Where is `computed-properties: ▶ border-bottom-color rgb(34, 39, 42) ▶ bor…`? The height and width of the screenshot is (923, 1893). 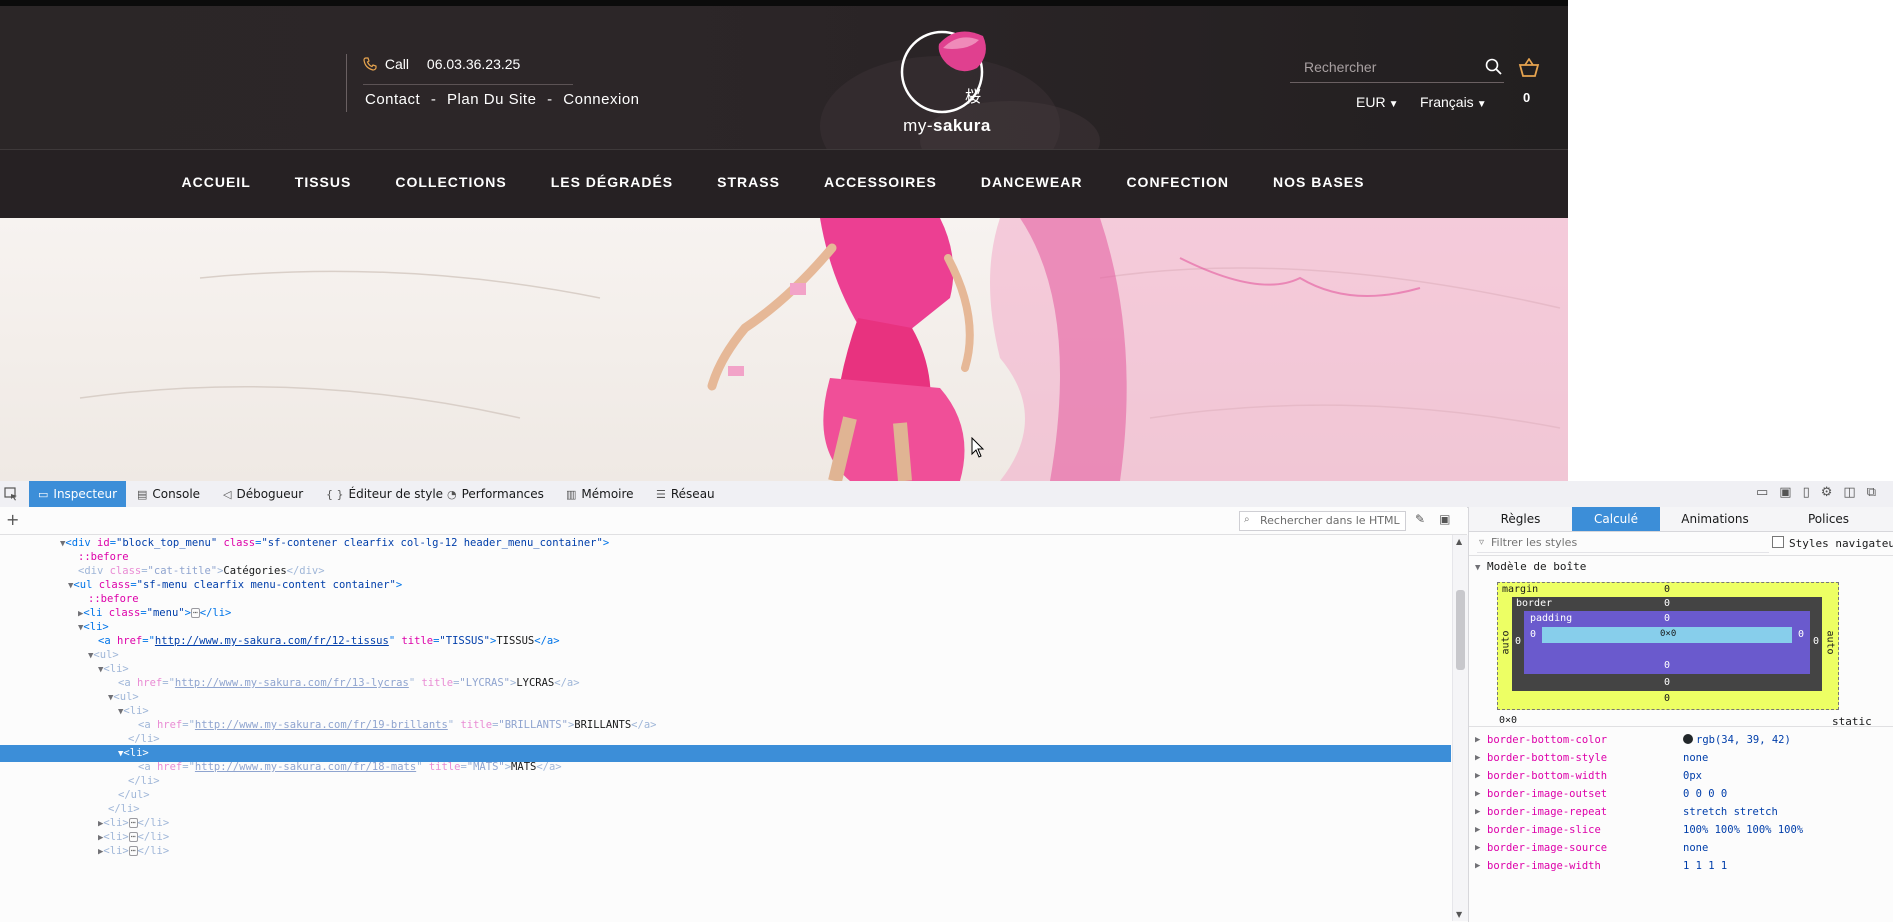
computed-properties: ▶ border-bottom-color rgb(34, 39, 42) ▶ bor… is located at coordinates (1681, 824).